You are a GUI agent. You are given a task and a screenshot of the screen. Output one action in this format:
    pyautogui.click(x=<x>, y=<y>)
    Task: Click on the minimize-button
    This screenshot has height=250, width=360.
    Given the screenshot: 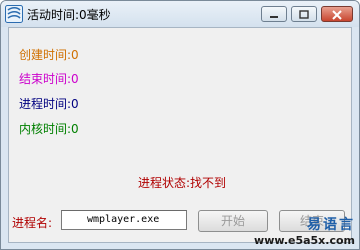 What is the action you would take?
    pyautogui.click(x=274, y=14)
    